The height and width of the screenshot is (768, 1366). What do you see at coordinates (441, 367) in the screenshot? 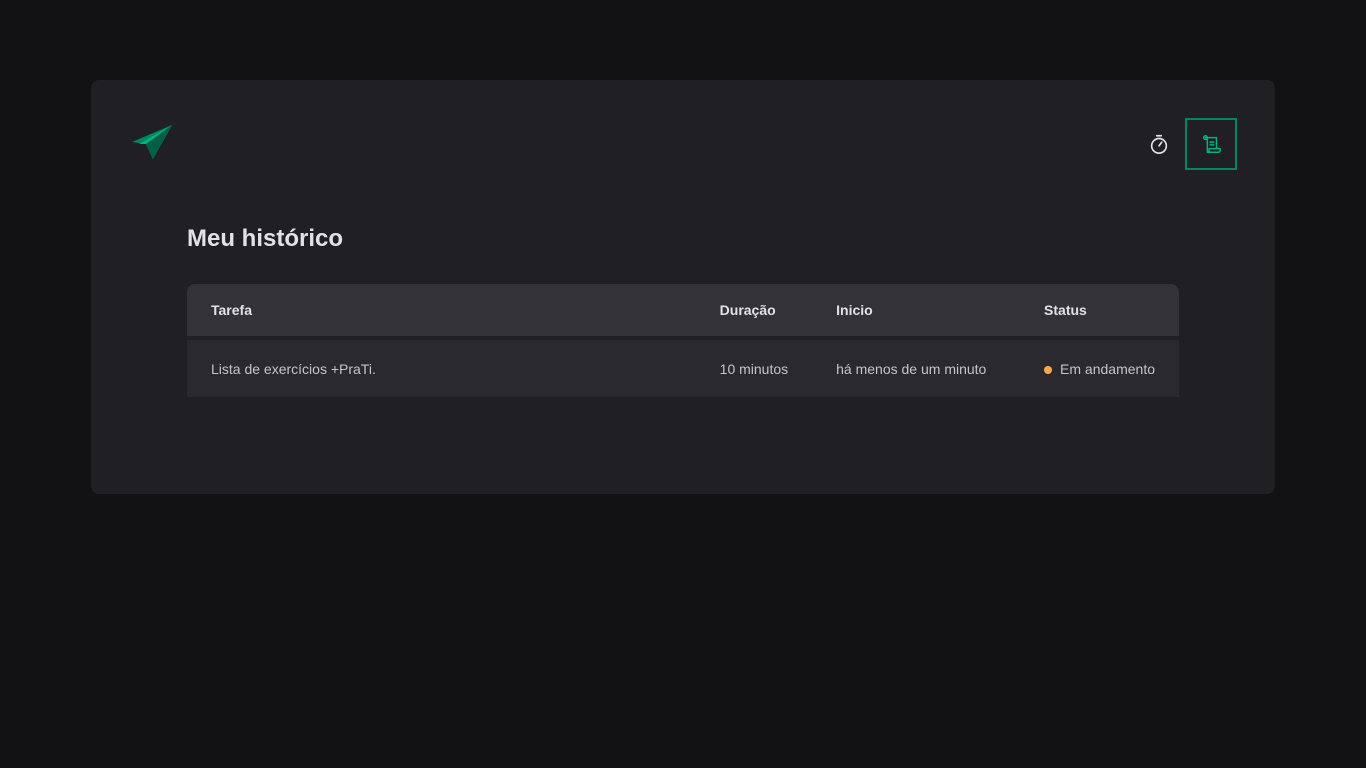
I see `cell-task: Lista de exercícios +PraTi.` at bounding box center [441, 367].